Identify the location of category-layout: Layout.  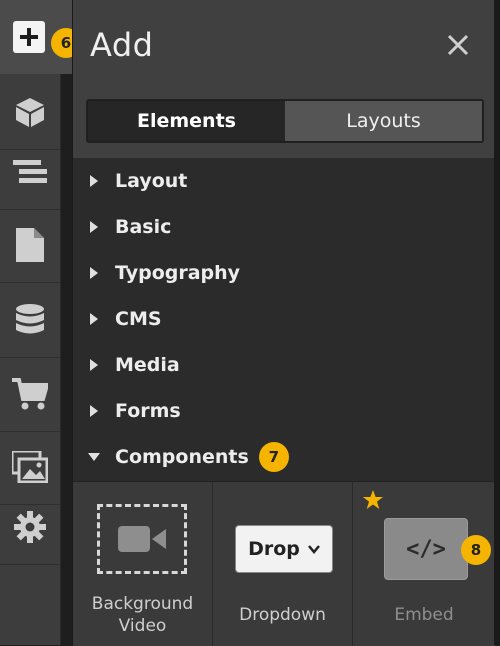
(284, 181).